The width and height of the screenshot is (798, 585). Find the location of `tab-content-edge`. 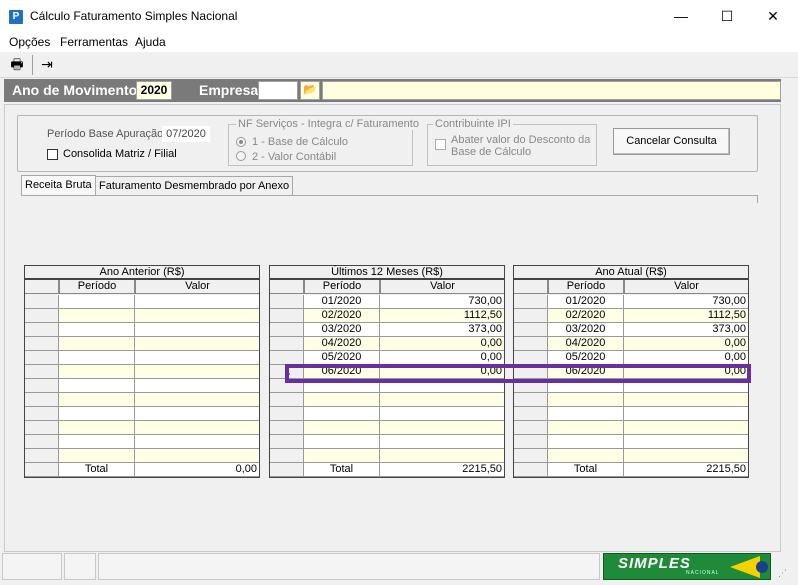

tab-content-edge is located at coordinates (757, 199).